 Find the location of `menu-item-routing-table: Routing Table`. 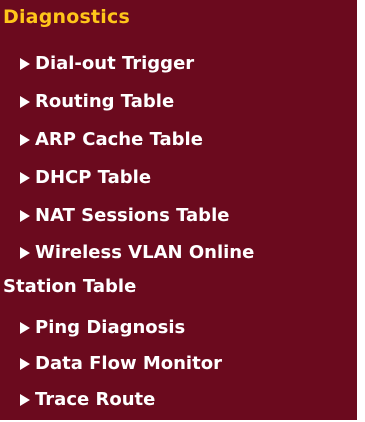

menu-item-routing-table: Routing Table is located at coordinates (97, 101).